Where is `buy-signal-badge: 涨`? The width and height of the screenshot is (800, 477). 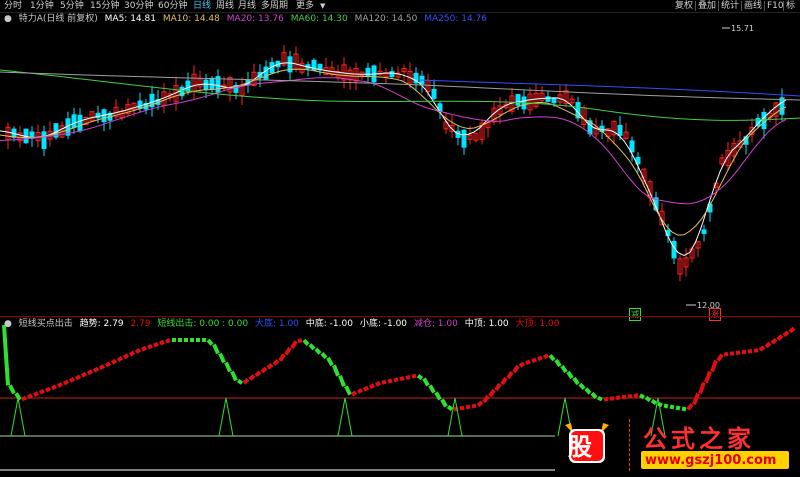
buy-signal-badge: 涨 is located at coordinates (715, 314).